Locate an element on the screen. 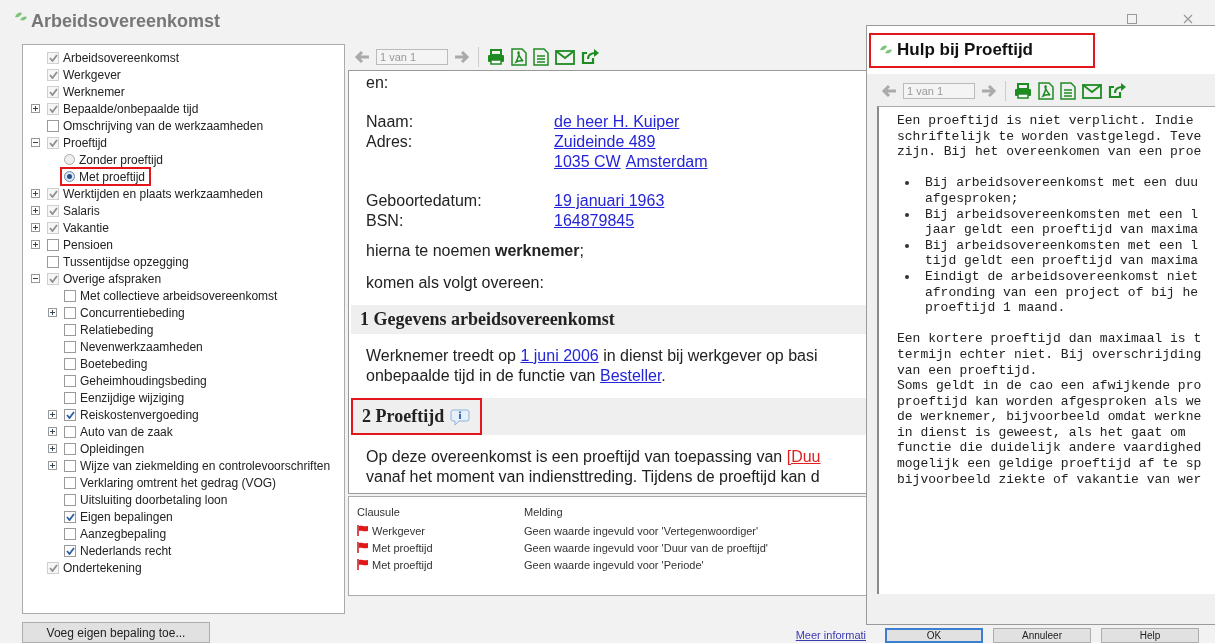  table-cell-text: Geen waarde ingevuld voor 'Duur van de proeftijd' is located at coordinates (646, 547).